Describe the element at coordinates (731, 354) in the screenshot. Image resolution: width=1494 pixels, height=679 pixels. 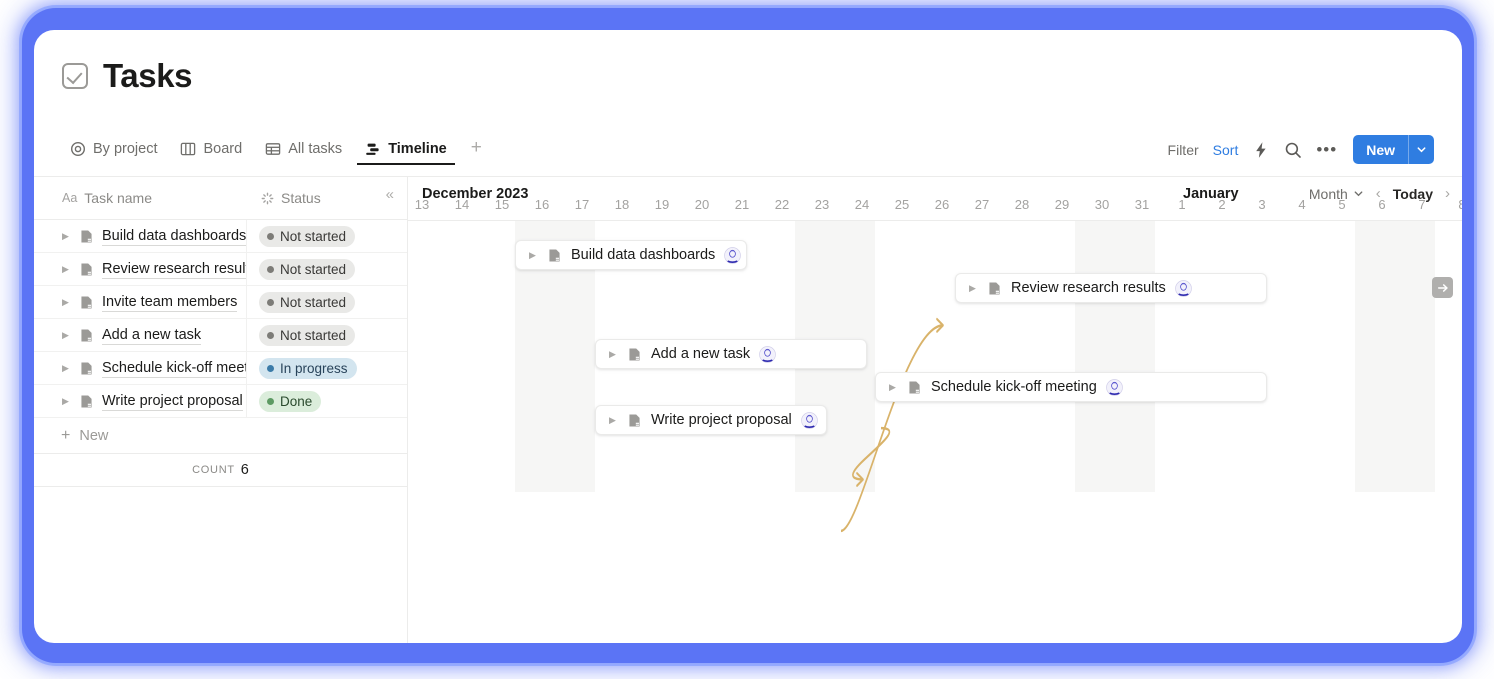
I see `timeline-bar: ▶ Add a new task` at that location.